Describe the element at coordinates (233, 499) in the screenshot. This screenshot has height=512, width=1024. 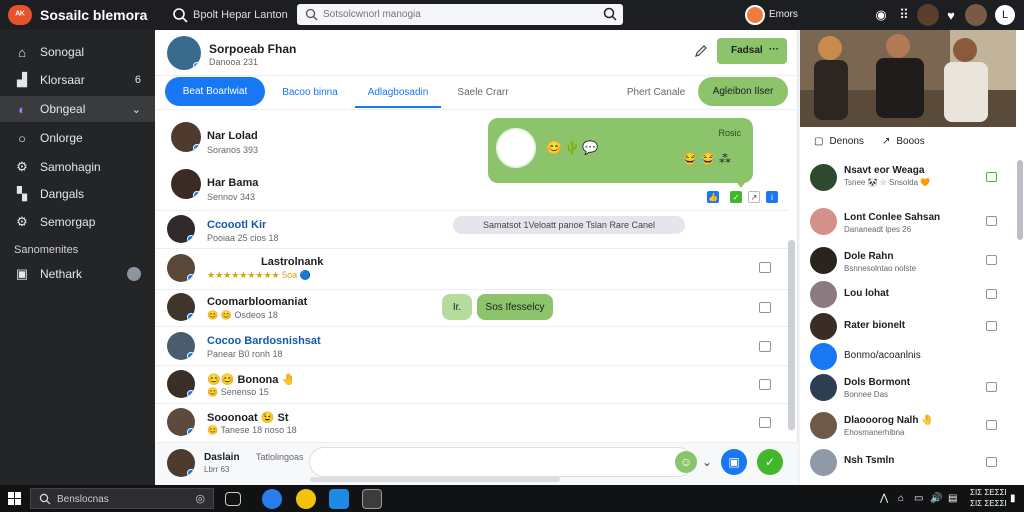
I see `task-view-icon` at that location.